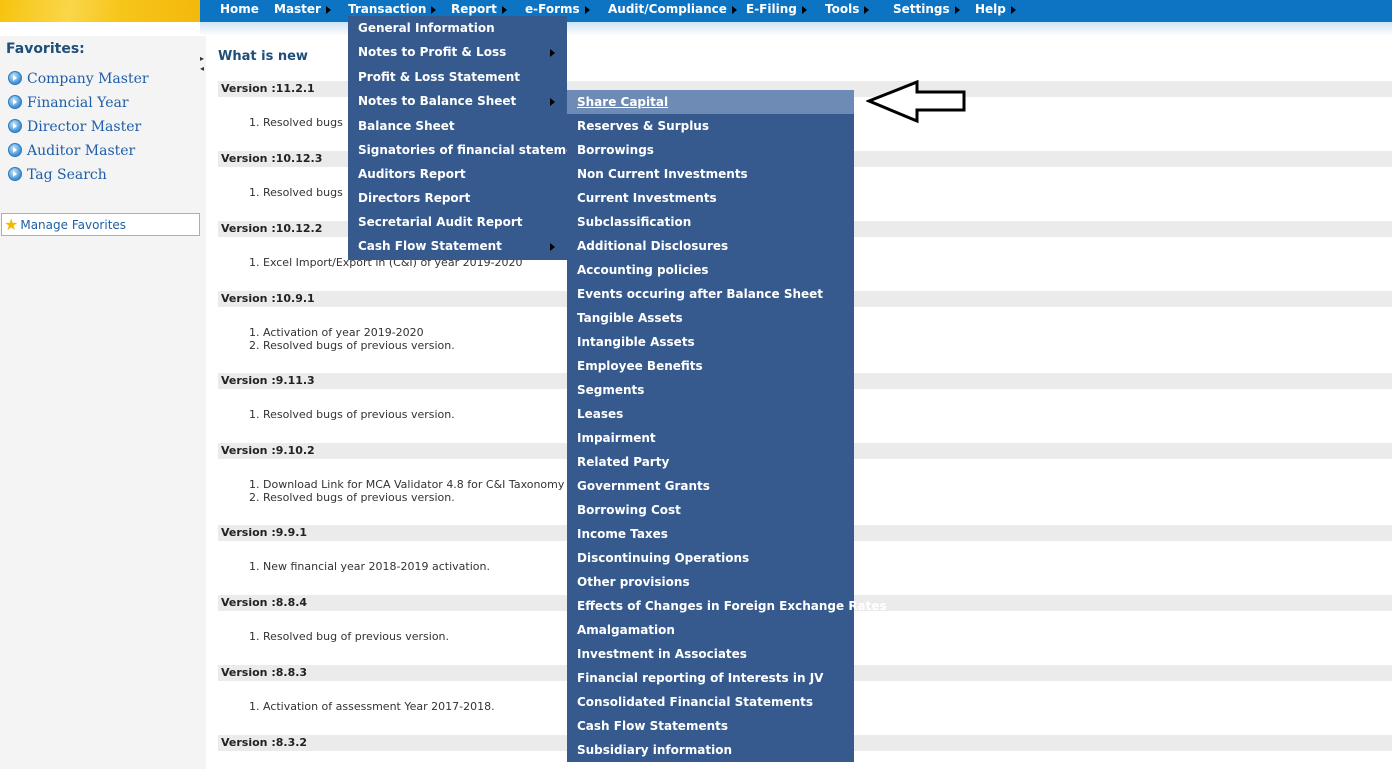  What do you see at coordinates (88, 79) in the screenshot?
I see `favorite-label: Company Master` at bounding box center [88, 79].